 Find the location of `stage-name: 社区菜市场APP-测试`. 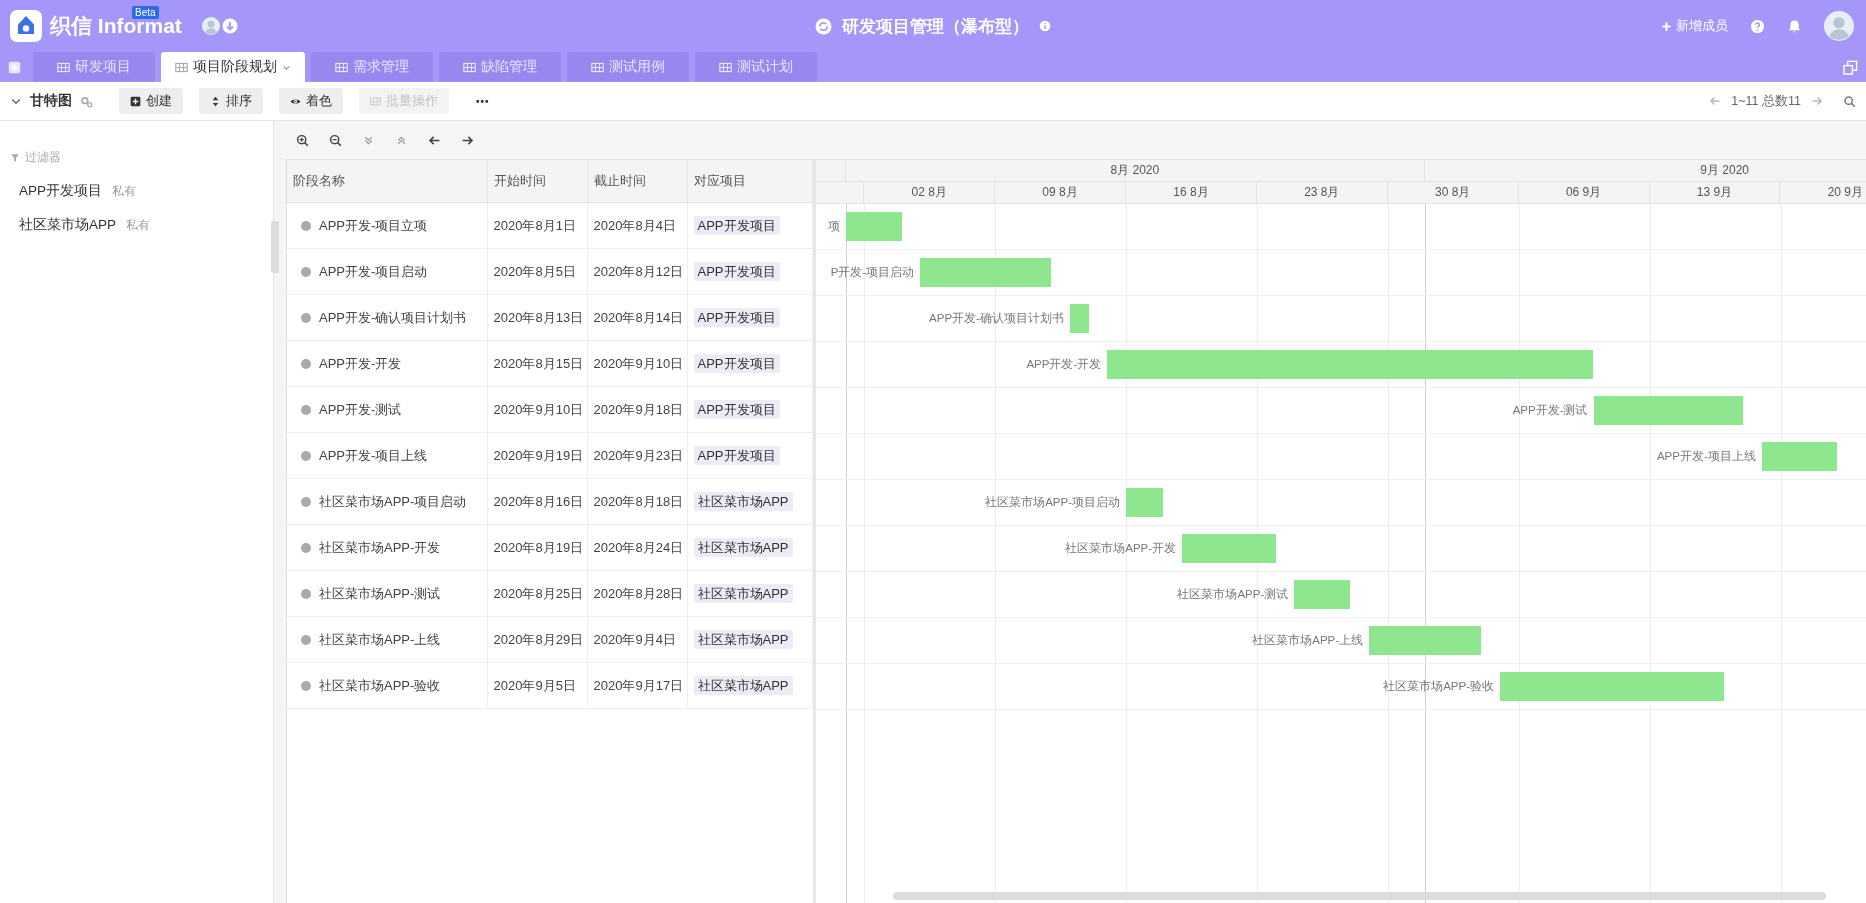

stage-name: 社区菜市场APP-测试 is located at coordinates (380, 593).